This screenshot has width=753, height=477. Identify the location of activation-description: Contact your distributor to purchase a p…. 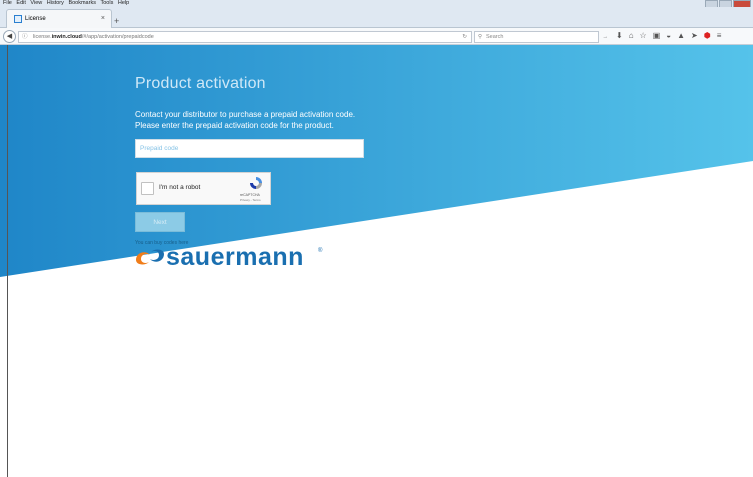
(245, 120).